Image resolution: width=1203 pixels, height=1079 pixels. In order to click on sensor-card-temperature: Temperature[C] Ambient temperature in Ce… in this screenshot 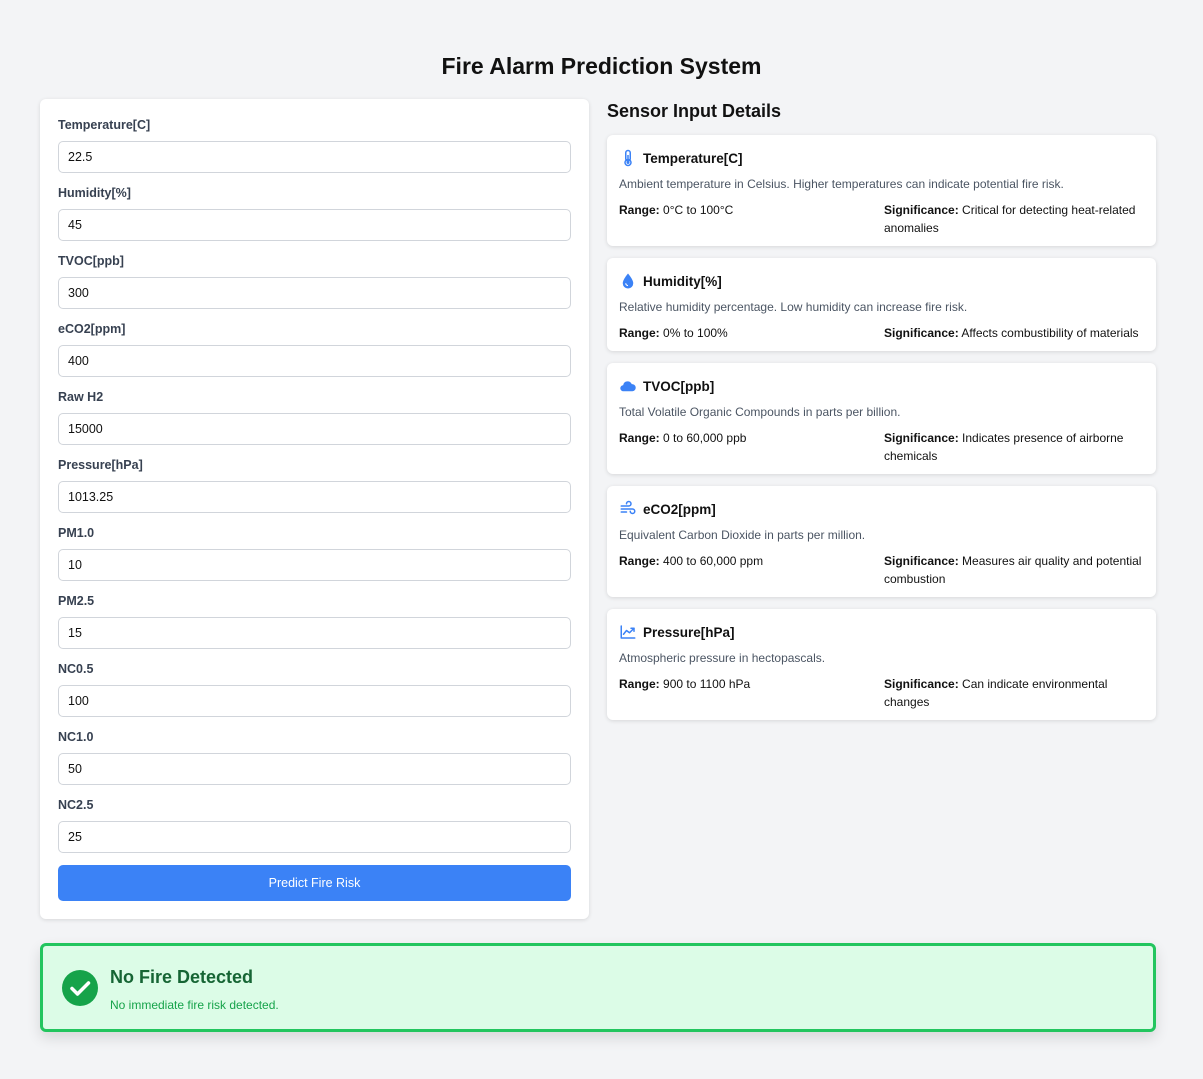, I will do `click(881, 190)`.